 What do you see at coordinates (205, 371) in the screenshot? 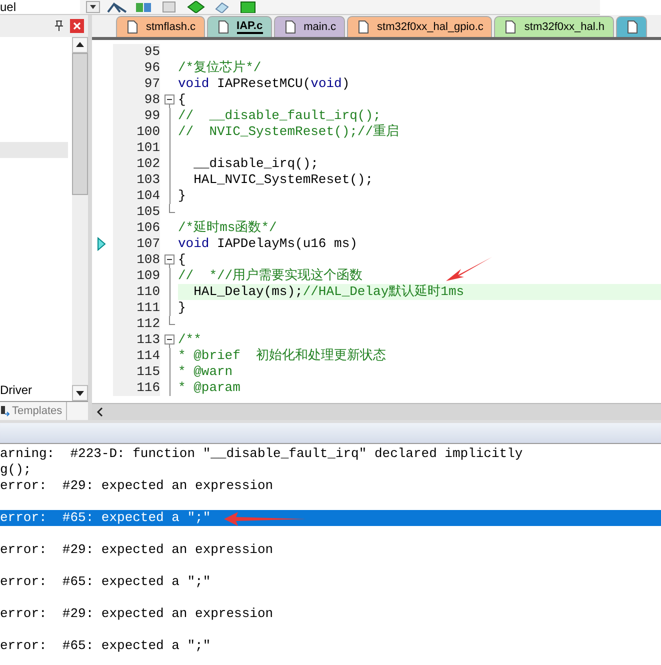
I see `code-line: * @warn` at bounding box center [205, 371].